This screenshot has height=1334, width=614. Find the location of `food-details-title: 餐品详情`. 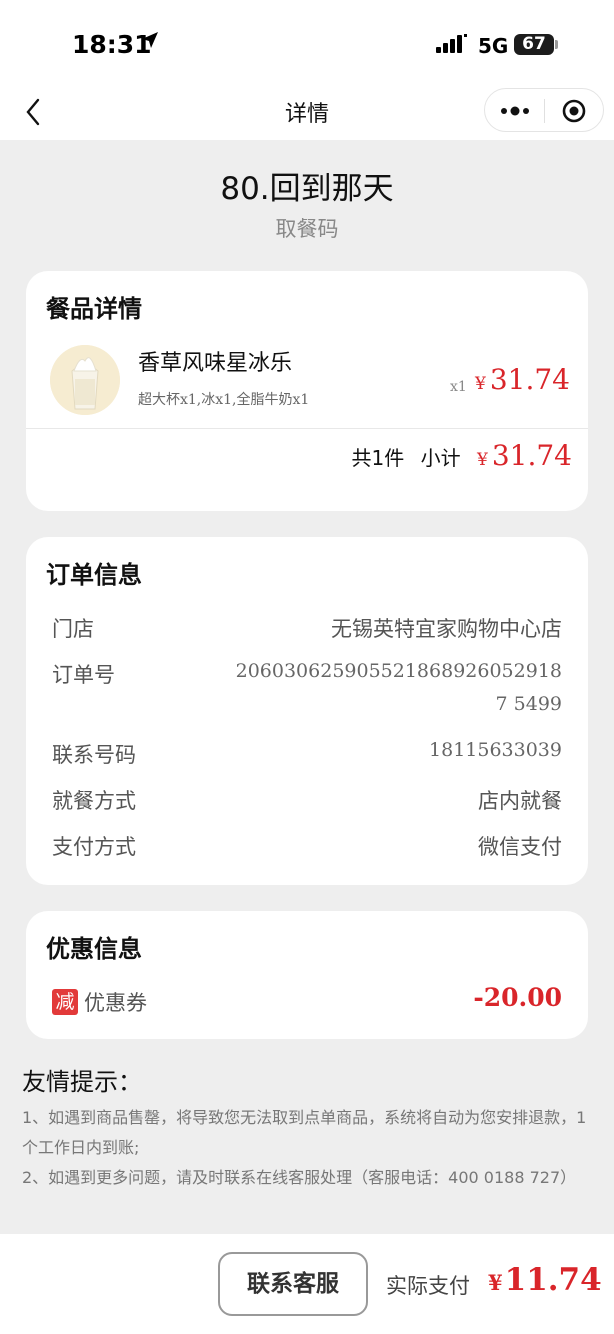

food-details-title: 餐品详情 is located at coordinates (94, 309).